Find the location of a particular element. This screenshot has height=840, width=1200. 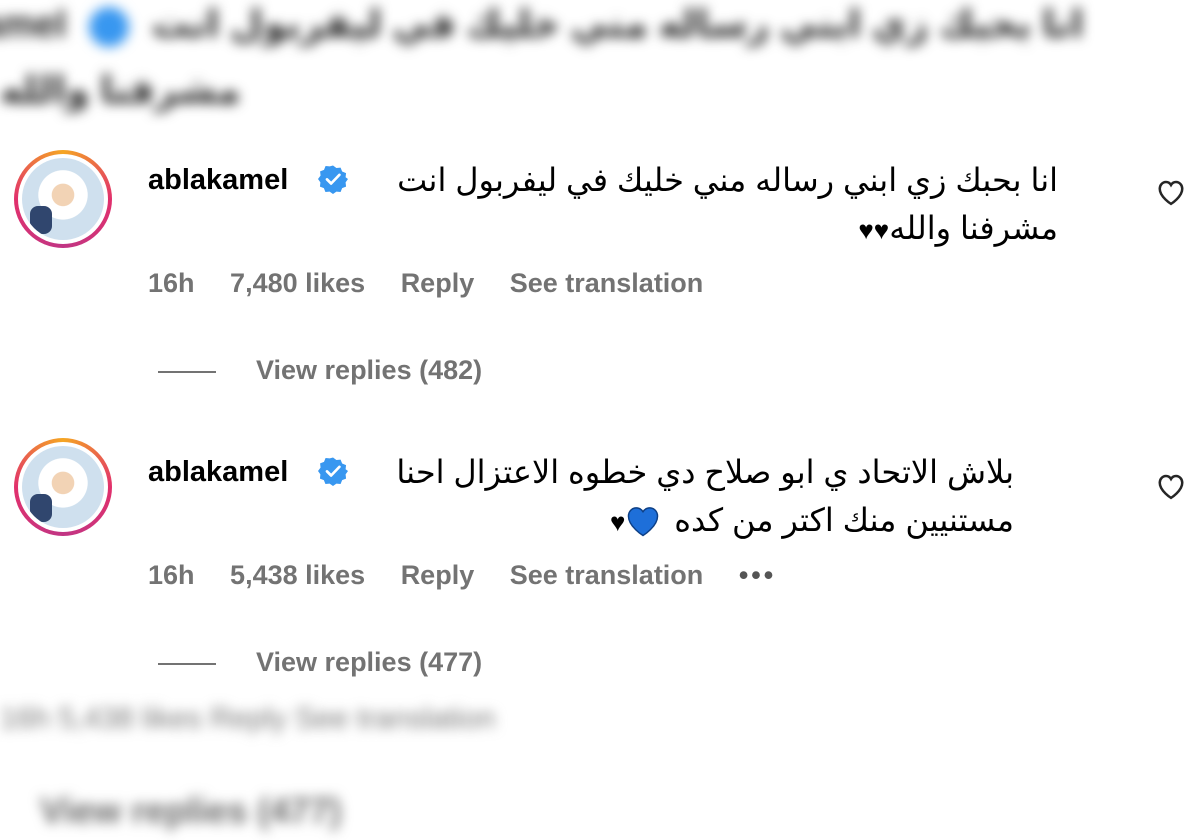

view-replies-label: View replies (482) is located at coordinates (369, 370).